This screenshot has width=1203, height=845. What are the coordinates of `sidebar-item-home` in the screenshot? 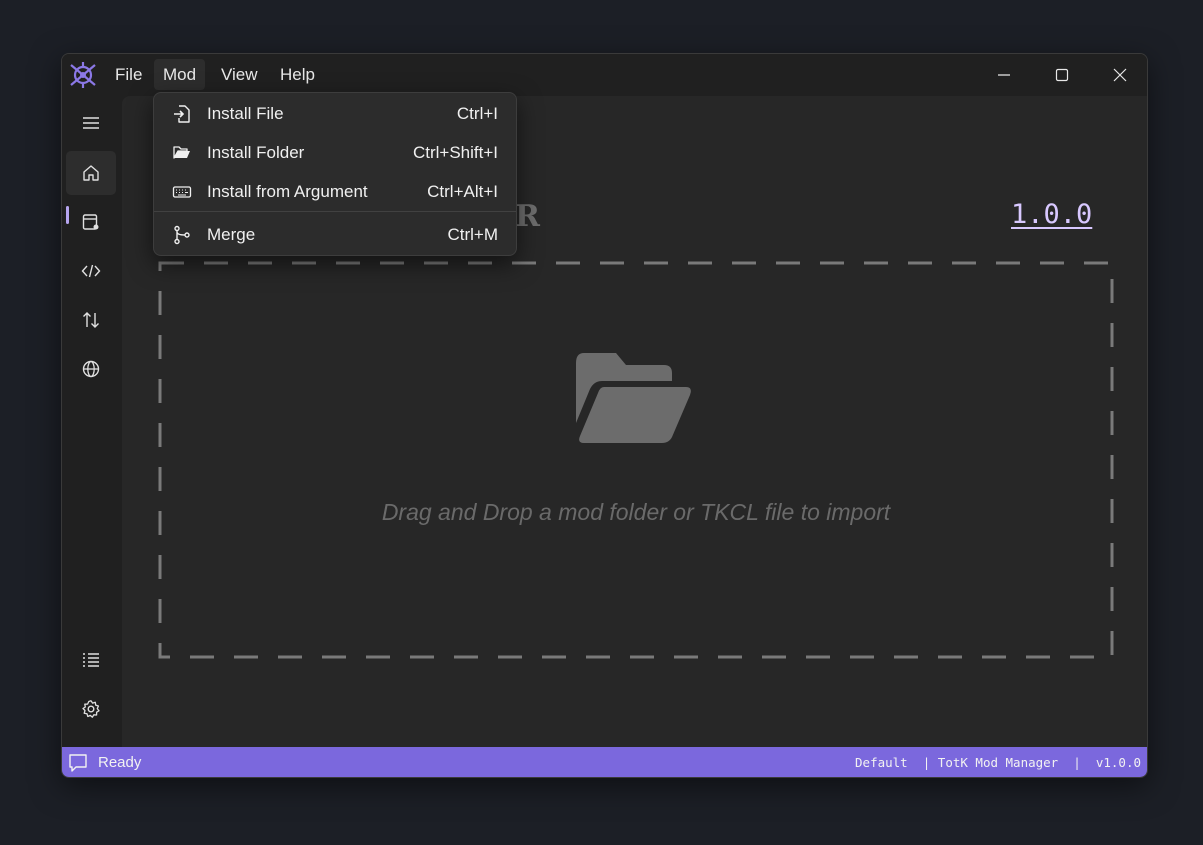 It's located at (91, 173).